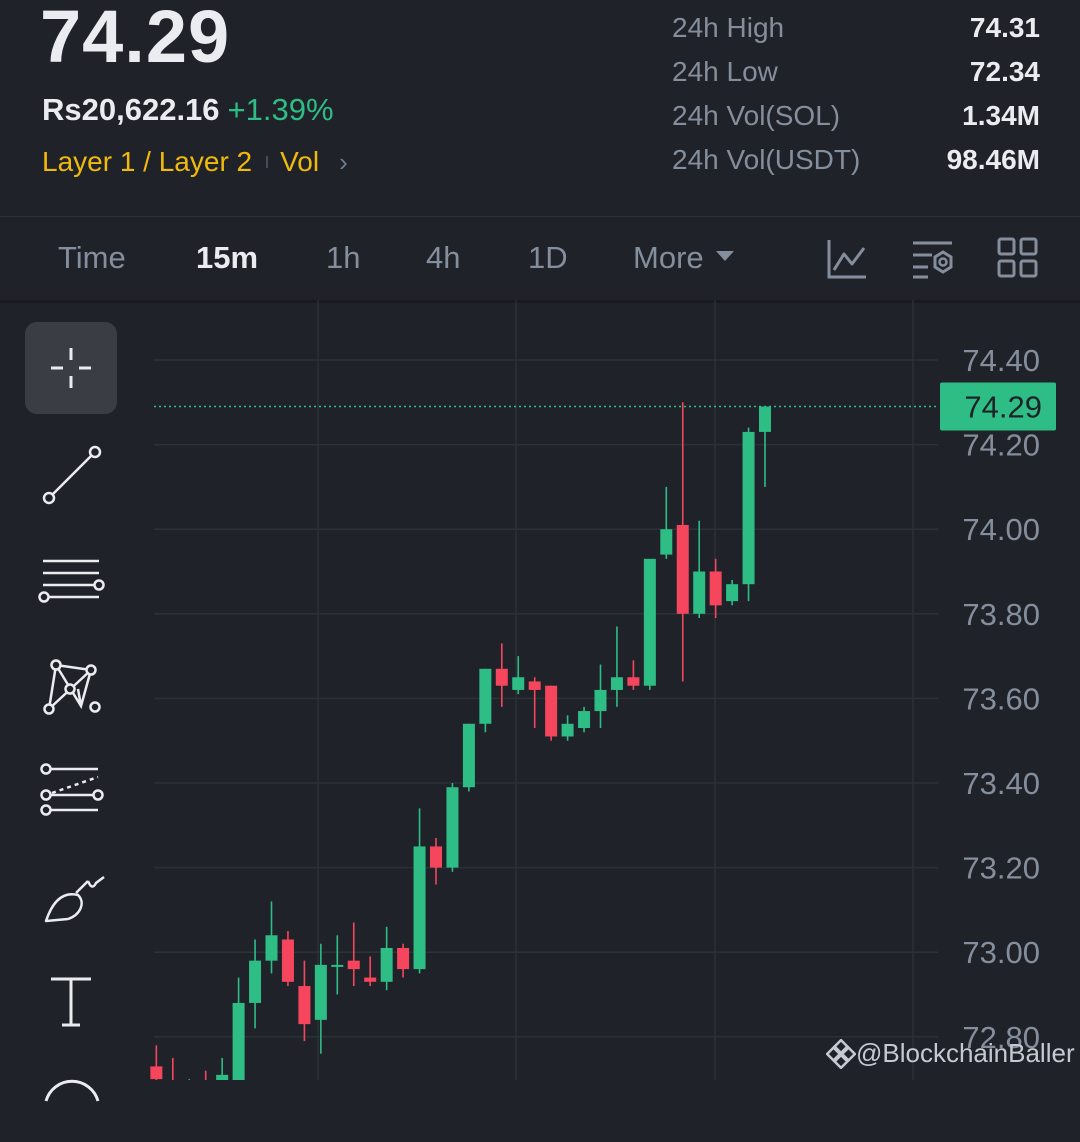 The height and width of the screenshot is (1142, 1080). I want to click on crosshair-icon, so click(71, 368).